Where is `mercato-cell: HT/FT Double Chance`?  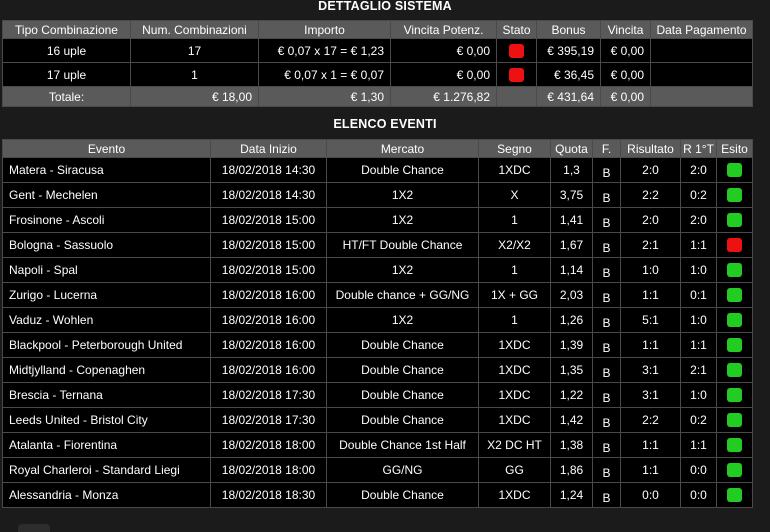
mercato-cell: HT/FT Double Chance is located at coordinates (402, 245).